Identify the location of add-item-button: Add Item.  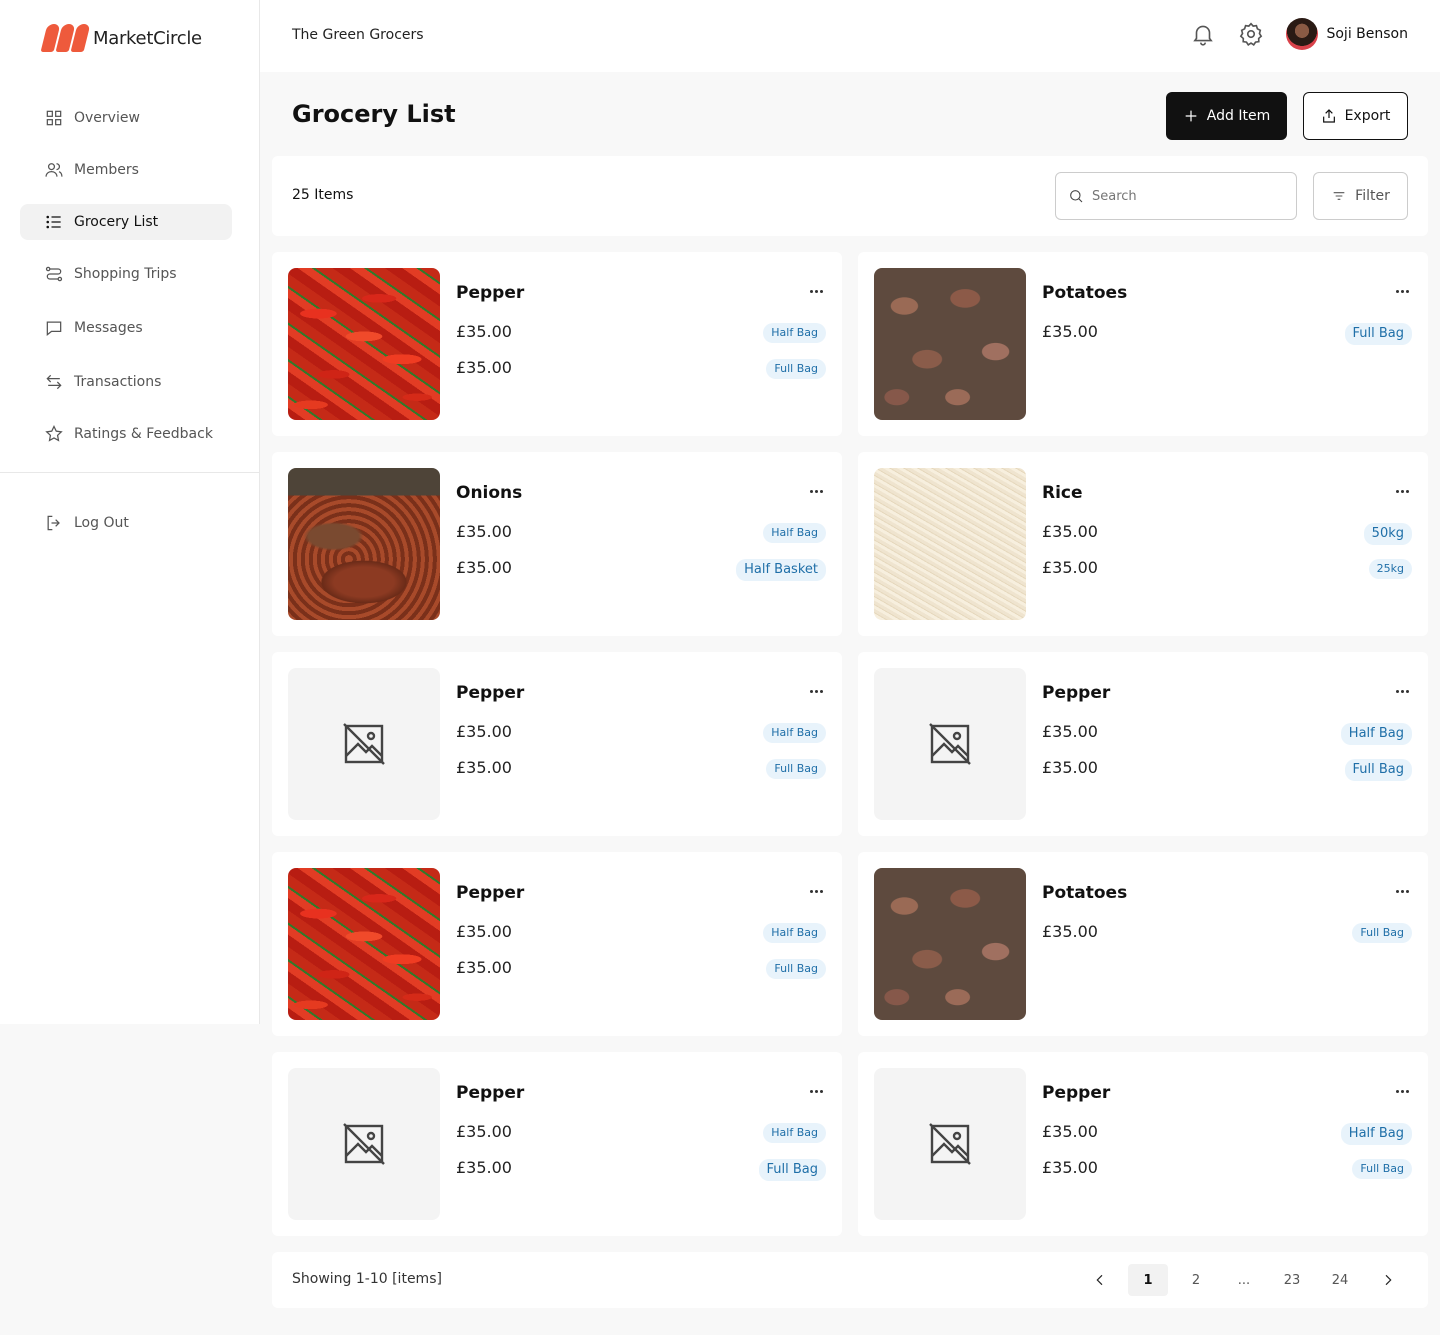
(1226, 116).